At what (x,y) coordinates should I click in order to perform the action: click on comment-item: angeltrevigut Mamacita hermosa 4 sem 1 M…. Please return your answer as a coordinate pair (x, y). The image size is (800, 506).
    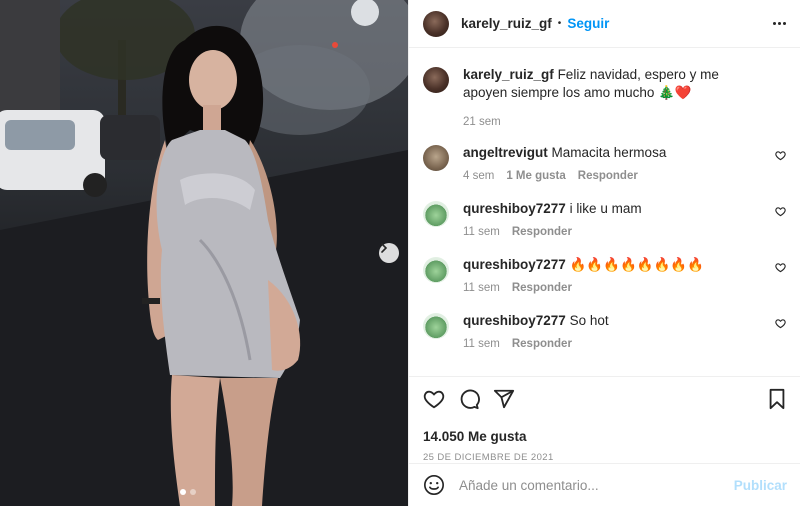
    Looking at the image, I should click on (604, 163).